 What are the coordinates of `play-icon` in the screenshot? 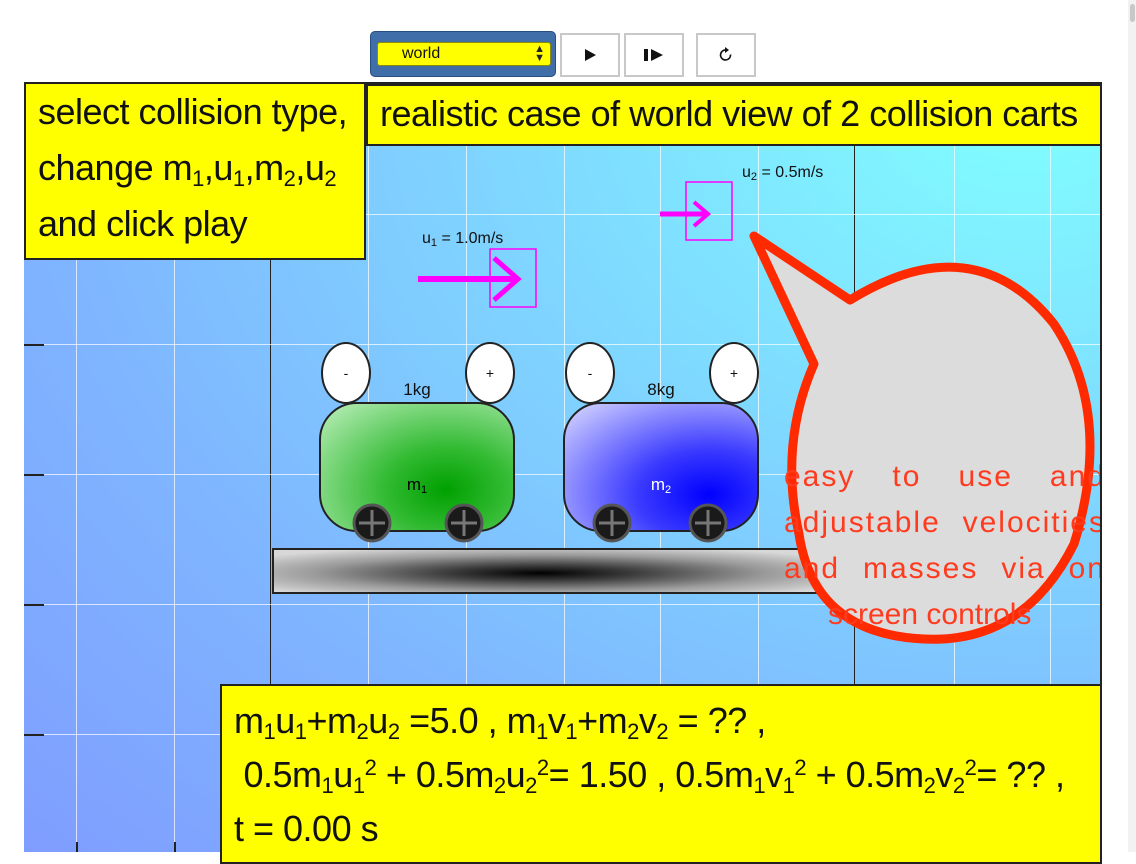 It's located at (590, 55).